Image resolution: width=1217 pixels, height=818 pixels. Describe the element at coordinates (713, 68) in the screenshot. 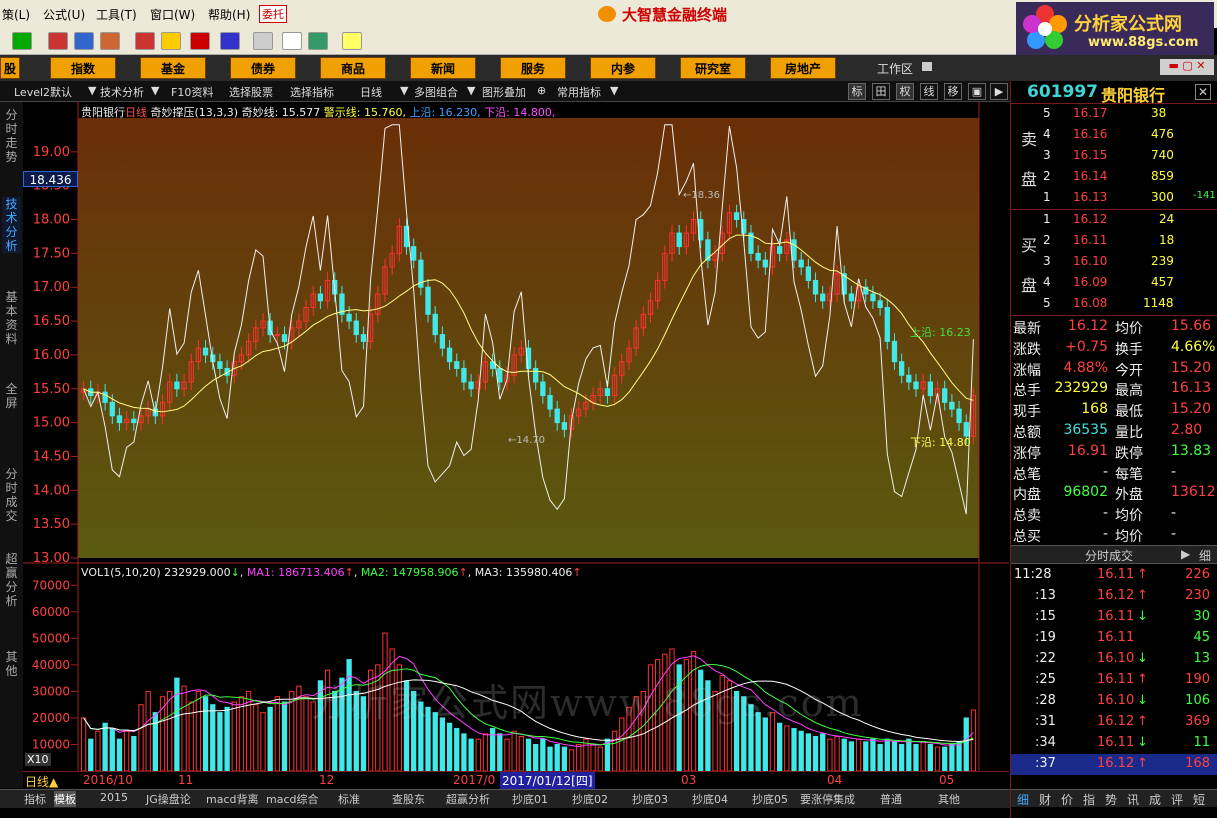

I see `nav-item: 研究室` at that location.